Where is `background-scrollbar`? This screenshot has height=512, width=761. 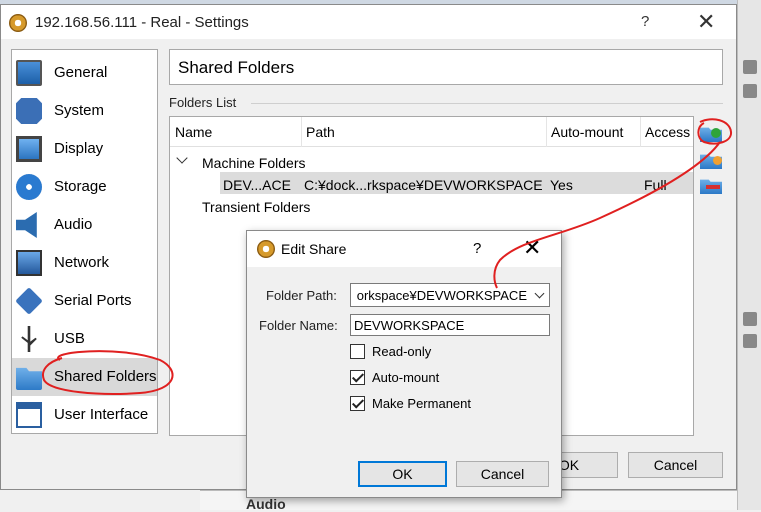
background-scrollbar is located at coordinates (749, 255).